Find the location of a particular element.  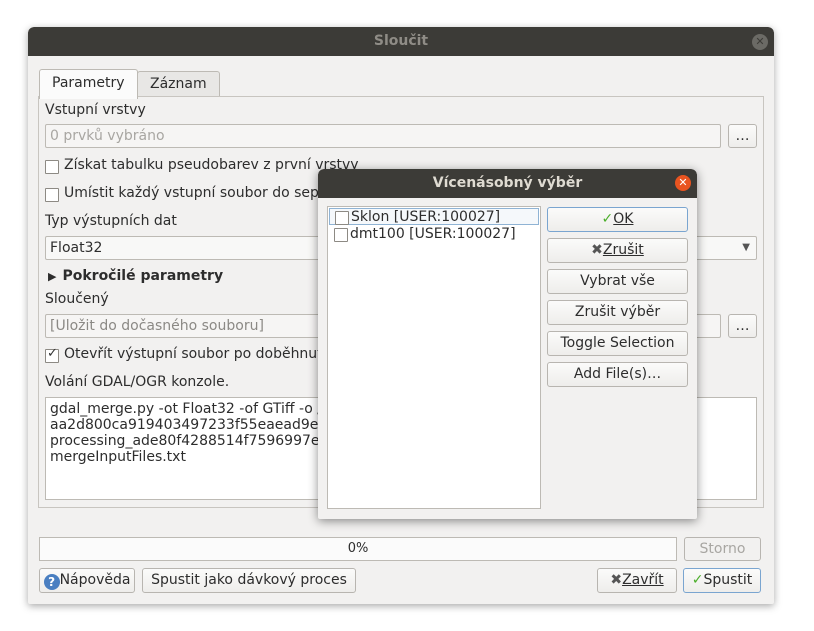

window-titlebar: Sloučit ✕ is located at coordinates (401, 41).